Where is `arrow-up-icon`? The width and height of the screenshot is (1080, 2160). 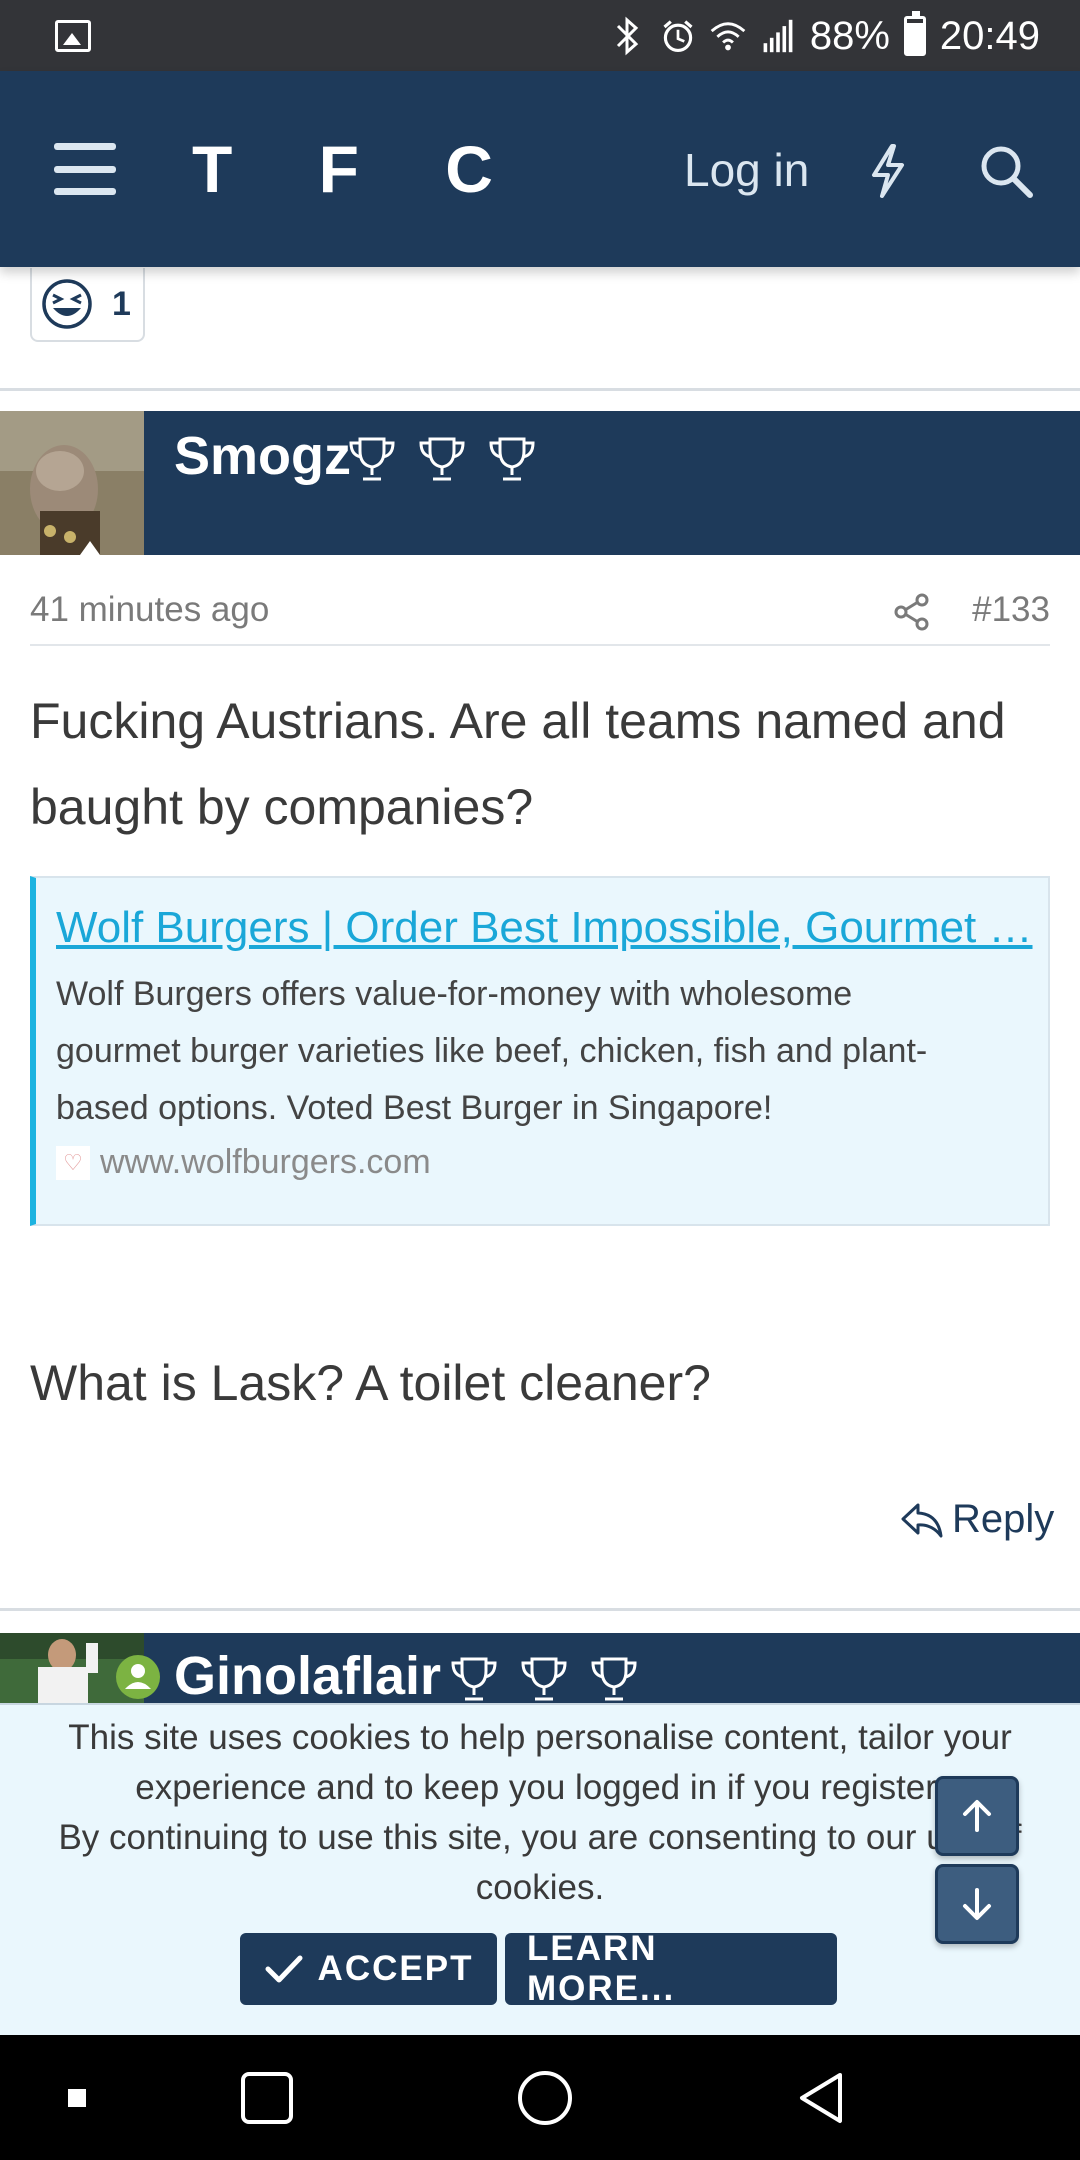
arrow-up-icon is located at coordinates (977, 1816).